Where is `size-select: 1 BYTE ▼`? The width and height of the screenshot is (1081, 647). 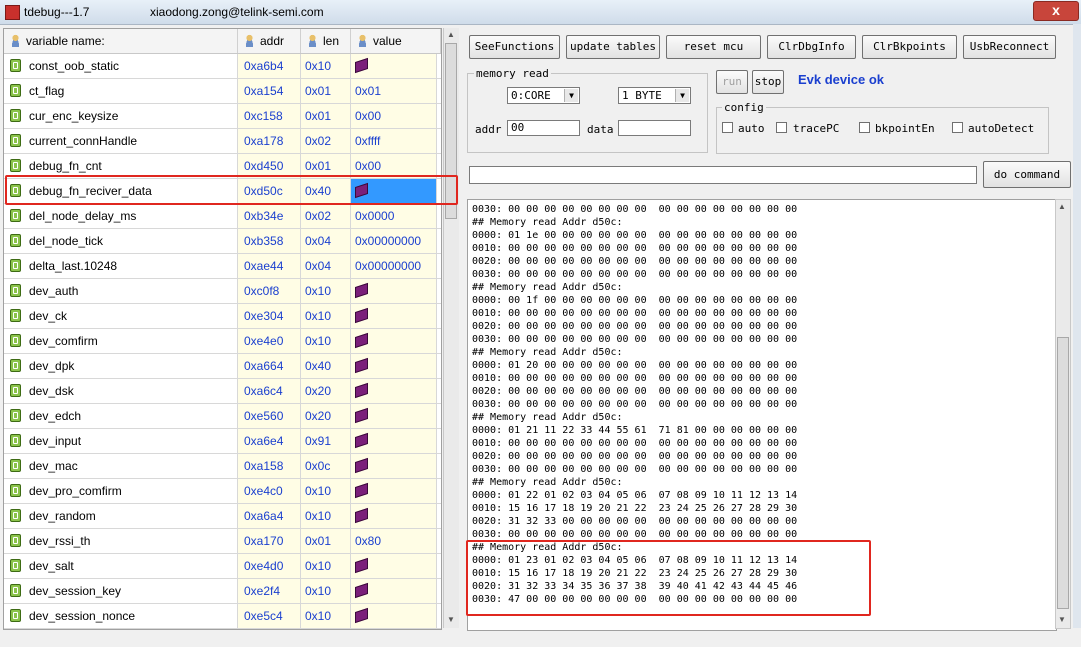 size-select: 1 BYTE ▼ is located at coordinates (654, 95).